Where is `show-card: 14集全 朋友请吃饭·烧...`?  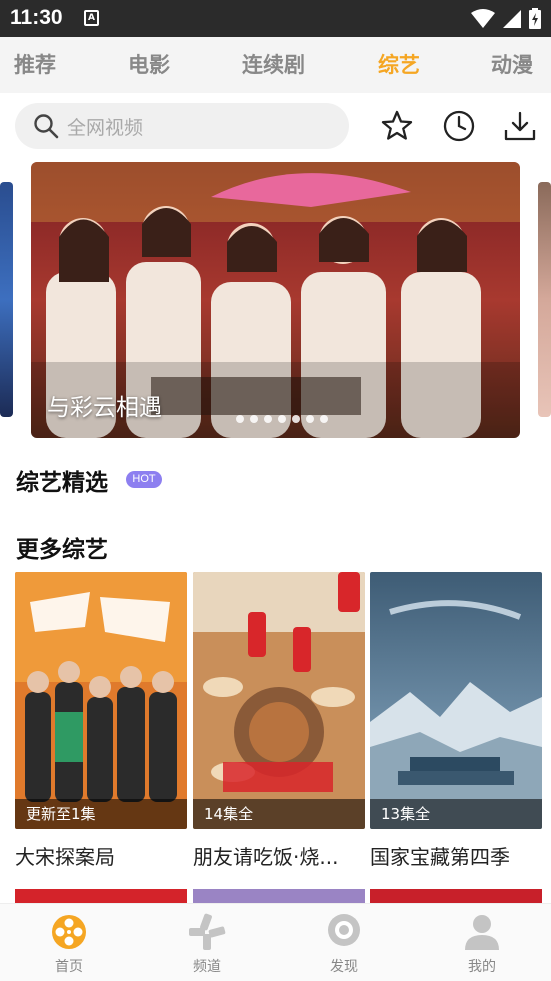
show-card: 14集全 朋友请吃饭·烧... is located at coordinates (279, 721).